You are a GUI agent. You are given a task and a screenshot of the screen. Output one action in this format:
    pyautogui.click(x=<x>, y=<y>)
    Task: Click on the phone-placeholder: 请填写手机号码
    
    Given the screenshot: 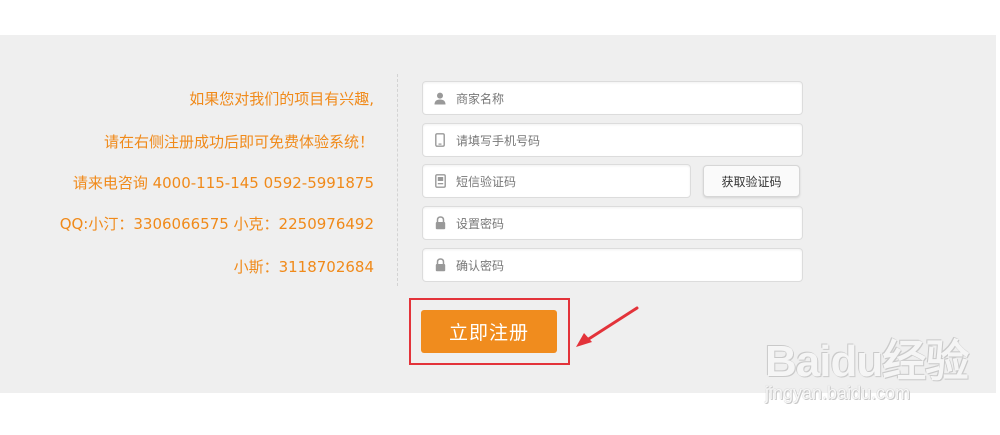 What is the action you would take?
    pyautogui.click(x=498, y=140)
    